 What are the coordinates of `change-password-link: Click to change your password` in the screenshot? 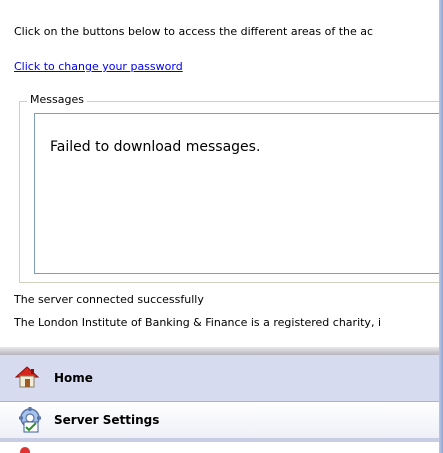 It's located at (98, 66).